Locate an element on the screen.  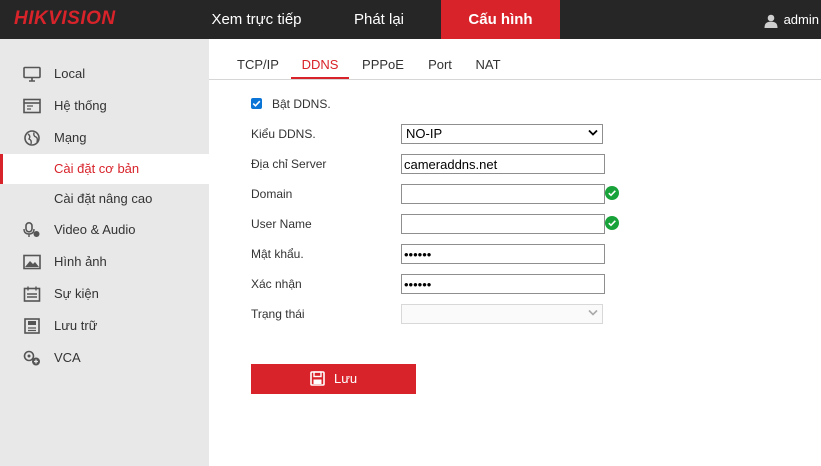
domain-label: Domain is located at coordinates (272, 194).